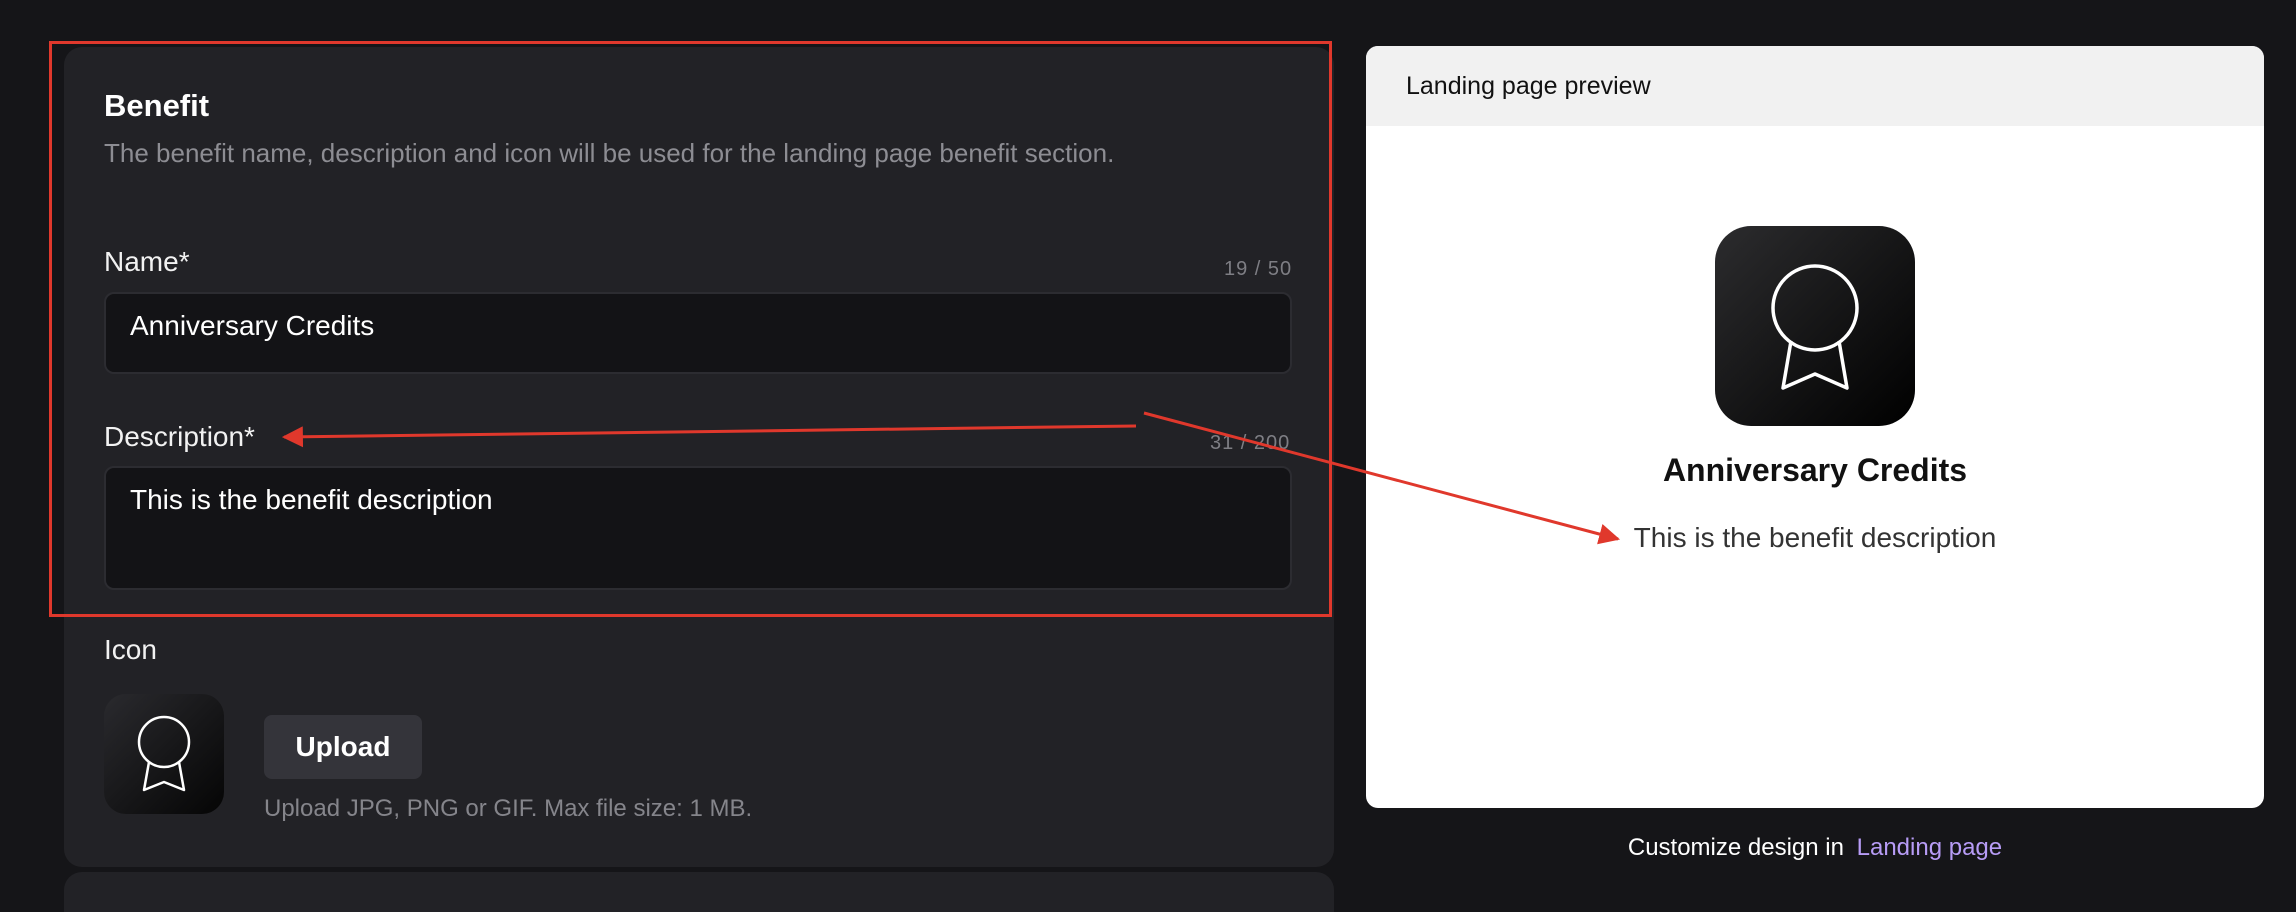 The width and height of the screenshot is (2296, 912). I want to click on annotation-arrow-to-preview-description, so click(1382, 478).